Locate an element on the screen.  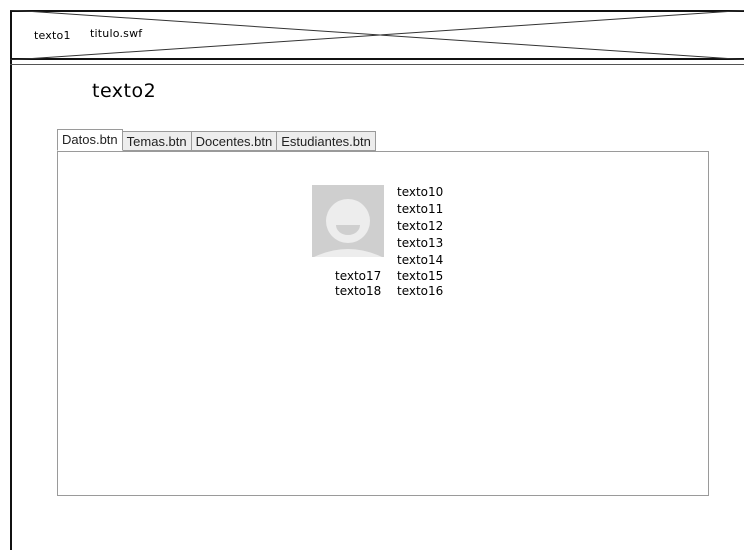
profile-fields-right-lower: texto15 texto16 is located at coordinates (420, 284).